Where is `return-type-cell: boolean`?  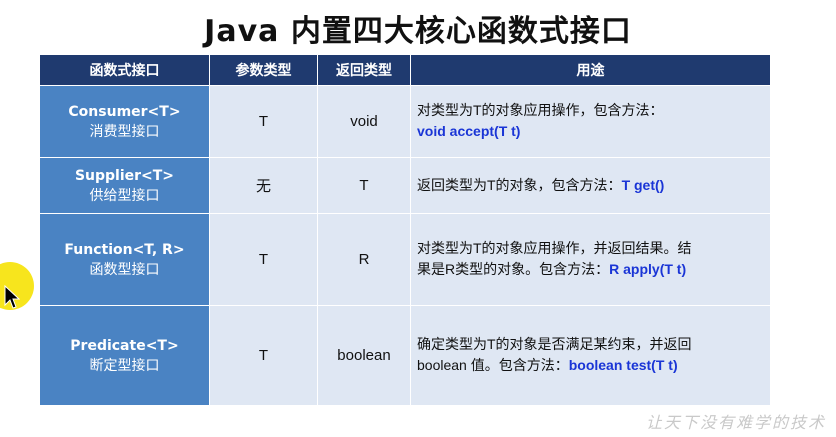
return-type-cell: boolean is located at coordinates (364, 355).